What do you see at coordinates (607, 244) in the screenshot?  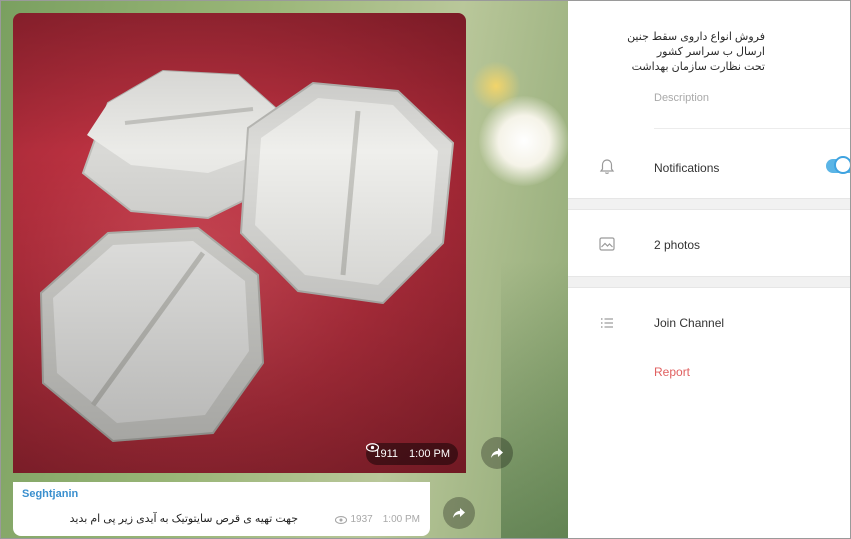 I see `photo-icon` at bounding box center [607, 244].